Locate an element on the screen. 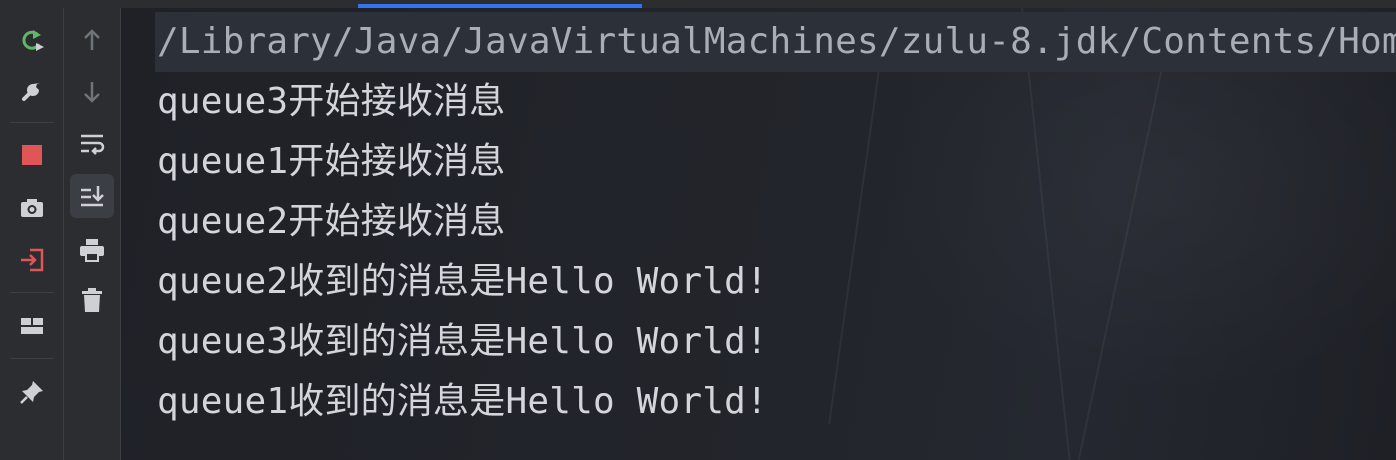 The width and height of the screenshot is (1396, 460). rerun-icon is located at coordinates (33, 40).